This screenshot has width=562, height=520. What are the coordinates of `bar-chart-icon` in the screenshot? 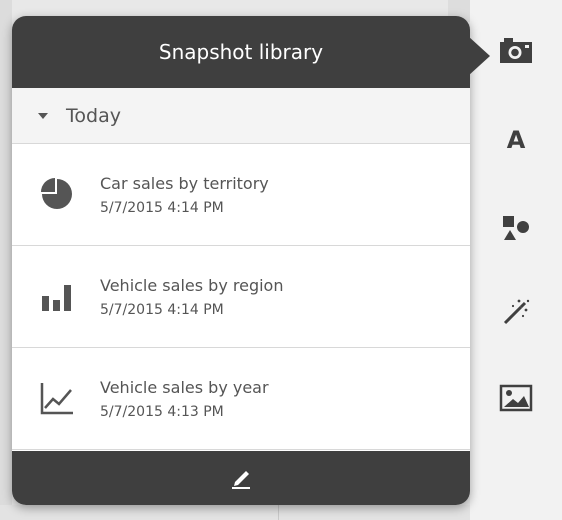 It's located at (56, 298).